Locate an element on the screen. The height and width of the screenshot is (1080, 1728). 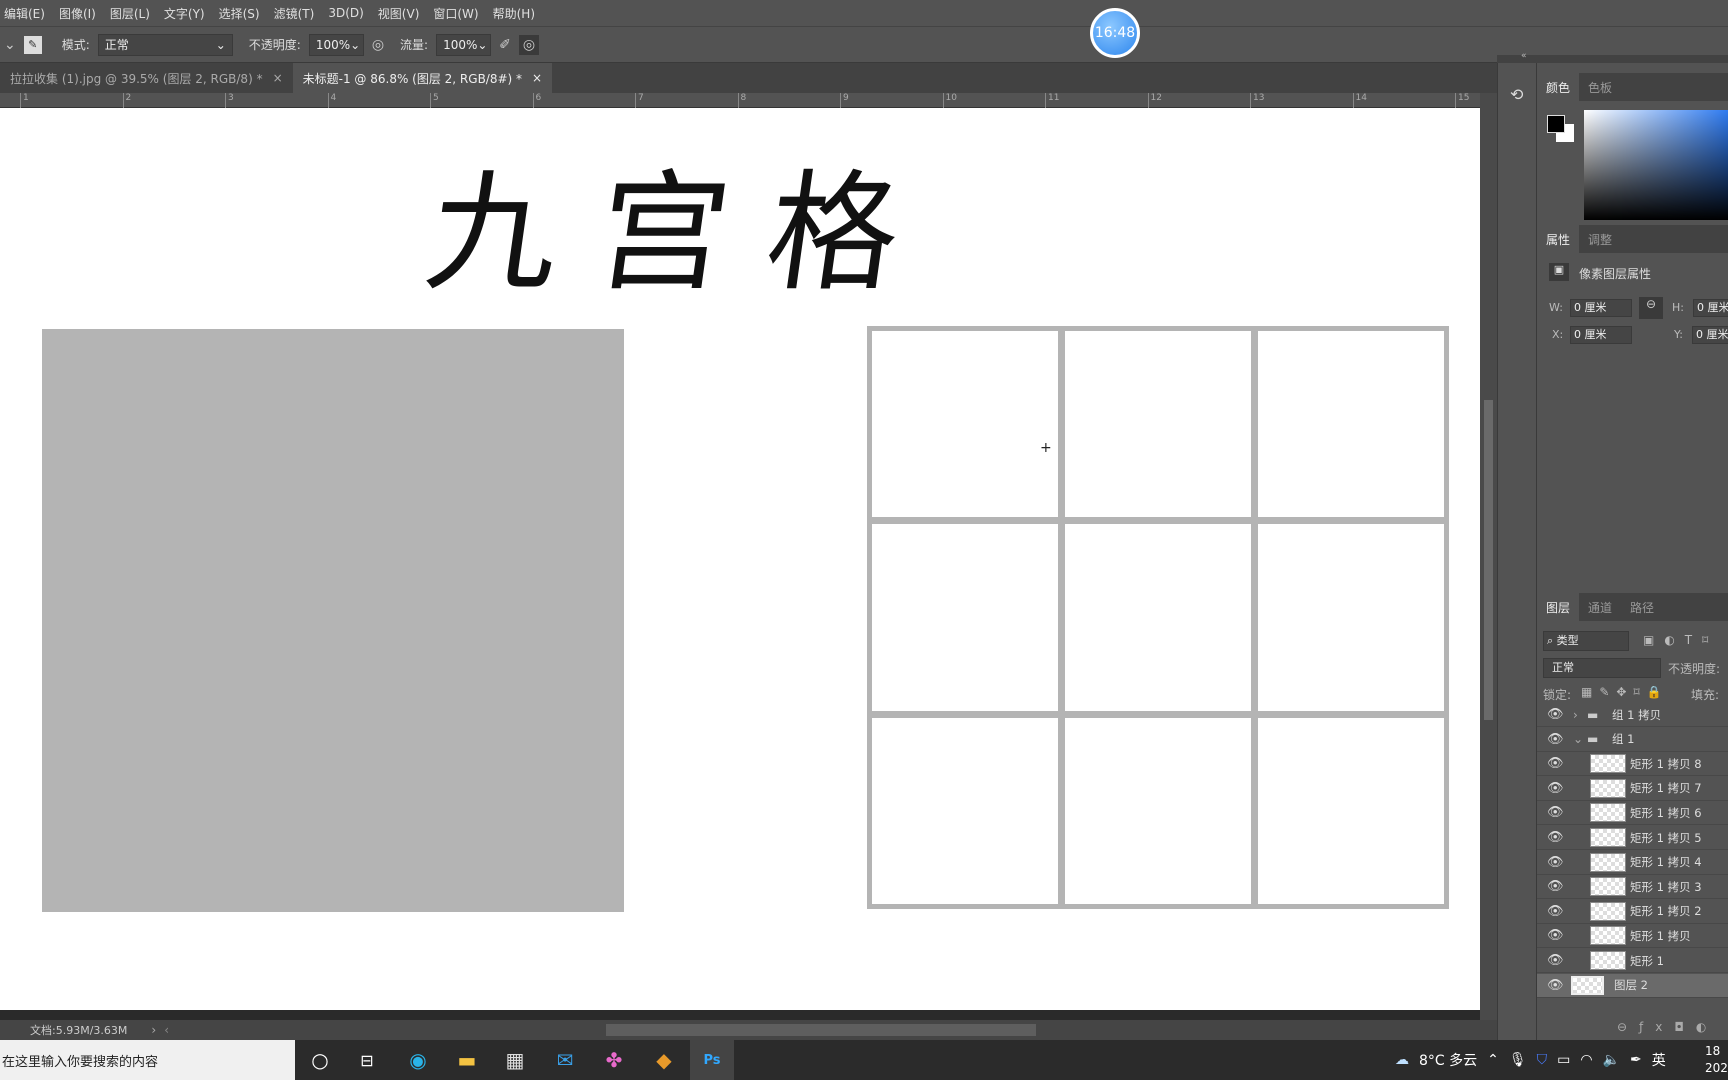
tab-paths: 路径 is located at coordinates (1642, 607).